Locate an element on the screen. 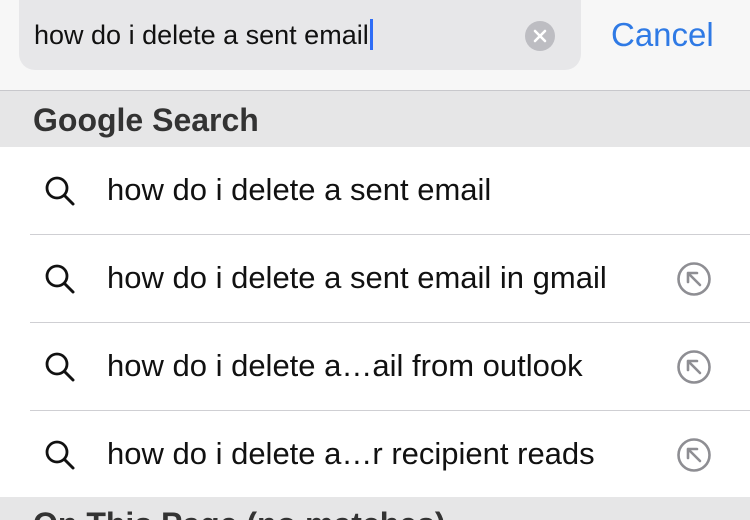 The image size is (750, 520). search-query-text: how do i delete a sent email is located at coordinates (203, 35).